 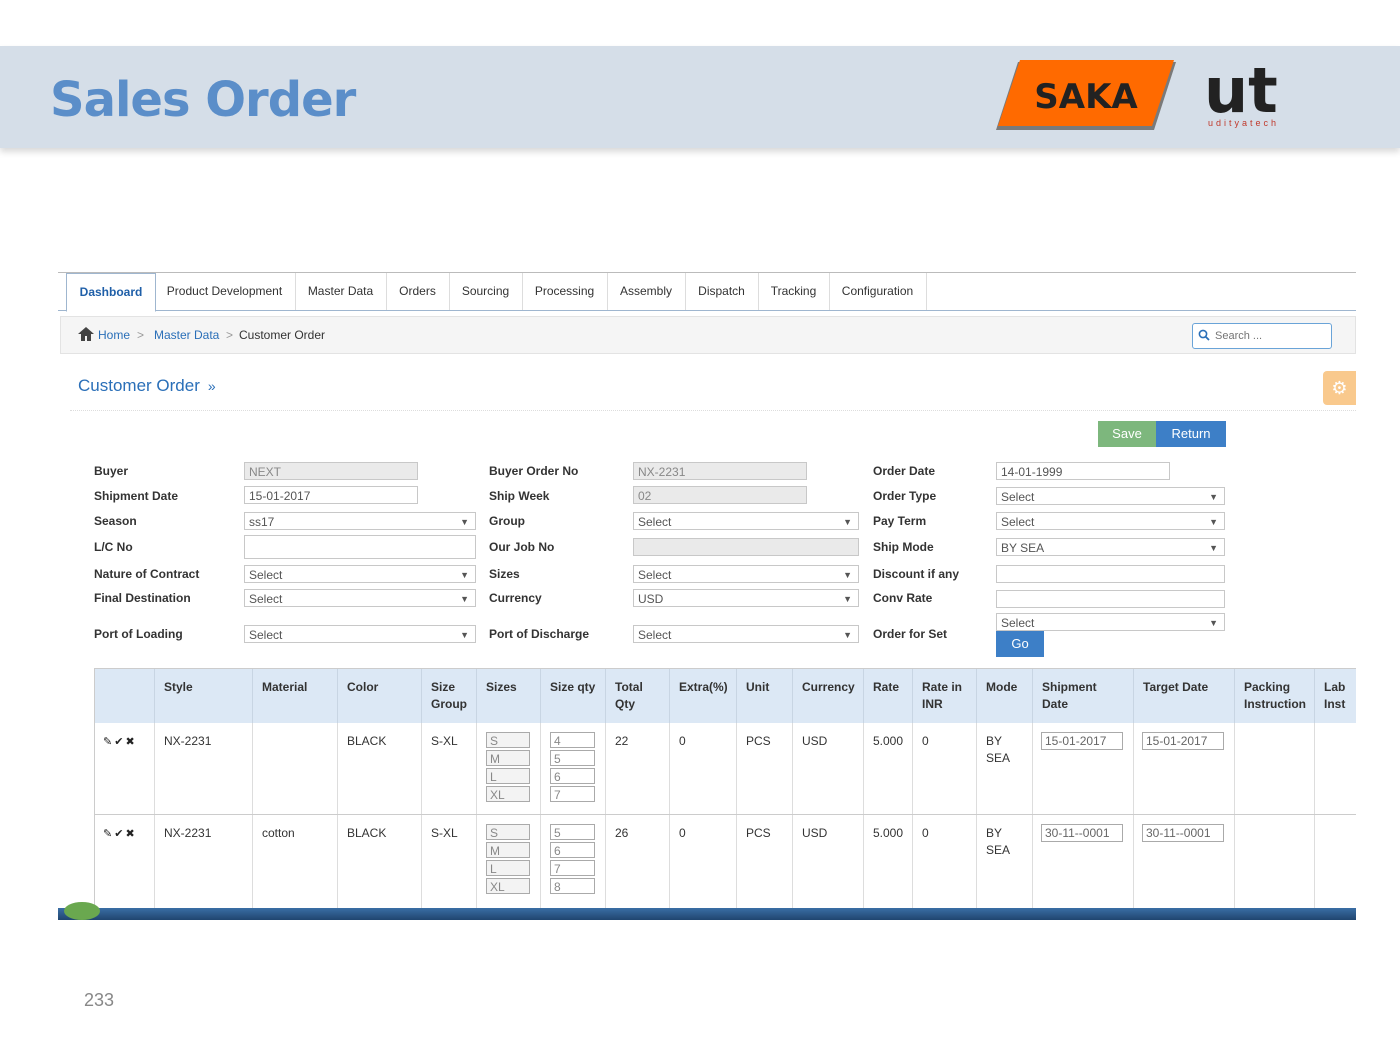 What do you see at coordinates (1339, 388) in the screenshot?
I see `settings-gear-button: ⚙` at bounding box center [1339, 388].